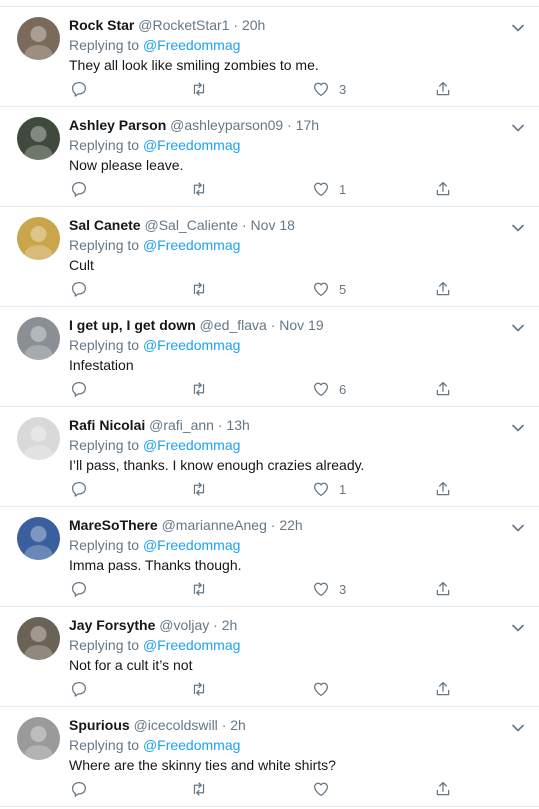 This screenshot has height=809, width=539. What do you see at coordinates (183, 25) in the screenshot?
I see `username-handle: @RocketStar1` at bounding box center [183, 25].